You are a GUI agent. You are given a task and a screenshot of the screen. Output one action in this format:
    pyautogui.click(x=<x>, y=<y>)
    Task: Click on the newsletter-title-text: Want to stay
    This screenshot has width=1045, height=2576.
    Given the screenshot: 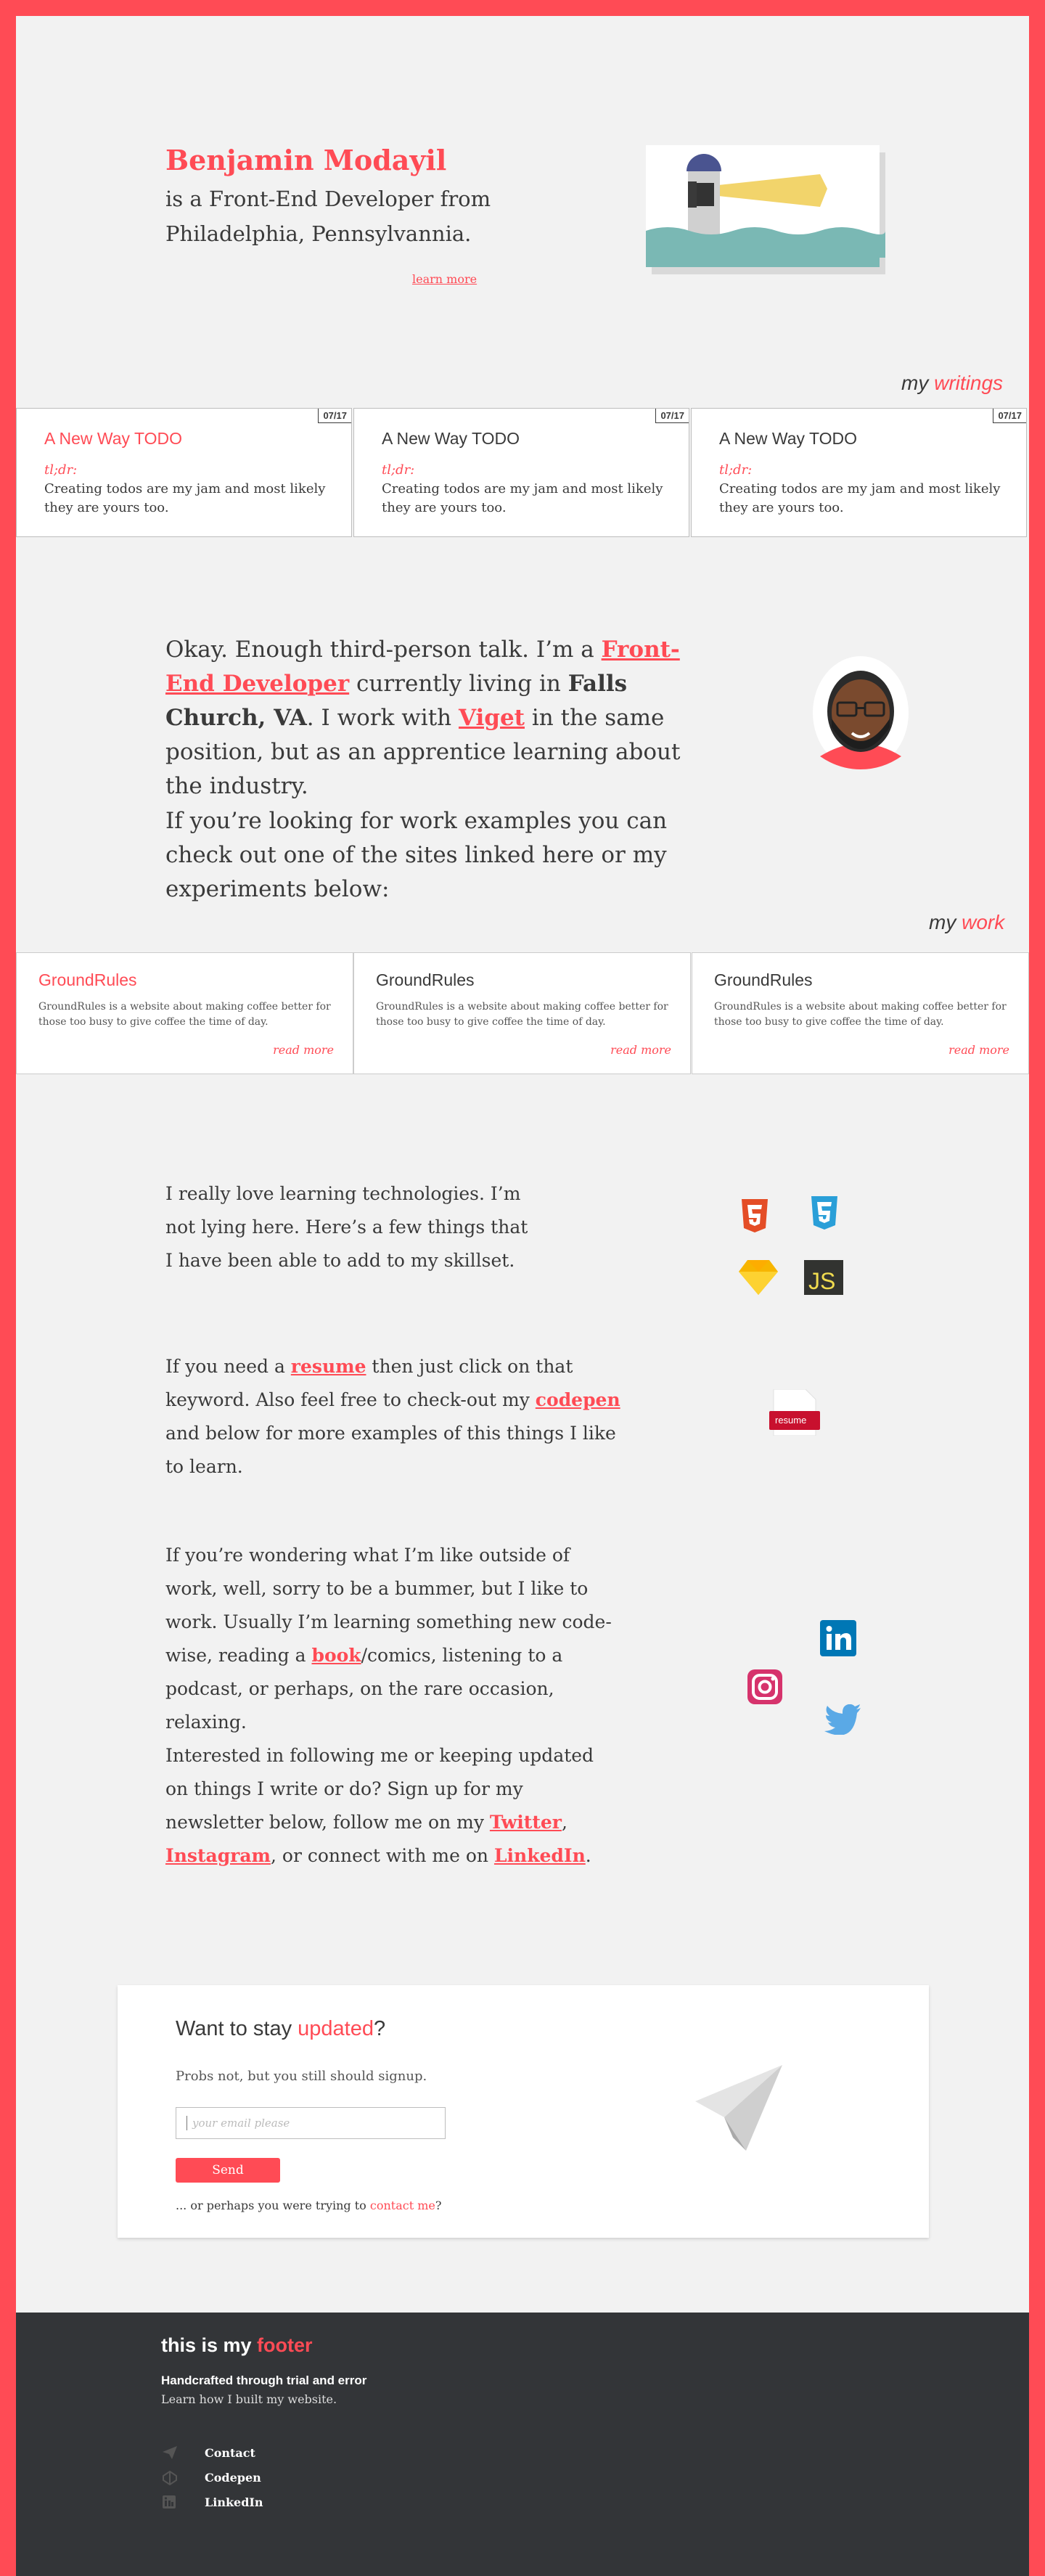 What is the action you would take?
    pyautogui.click(x=237, y=2028)
    